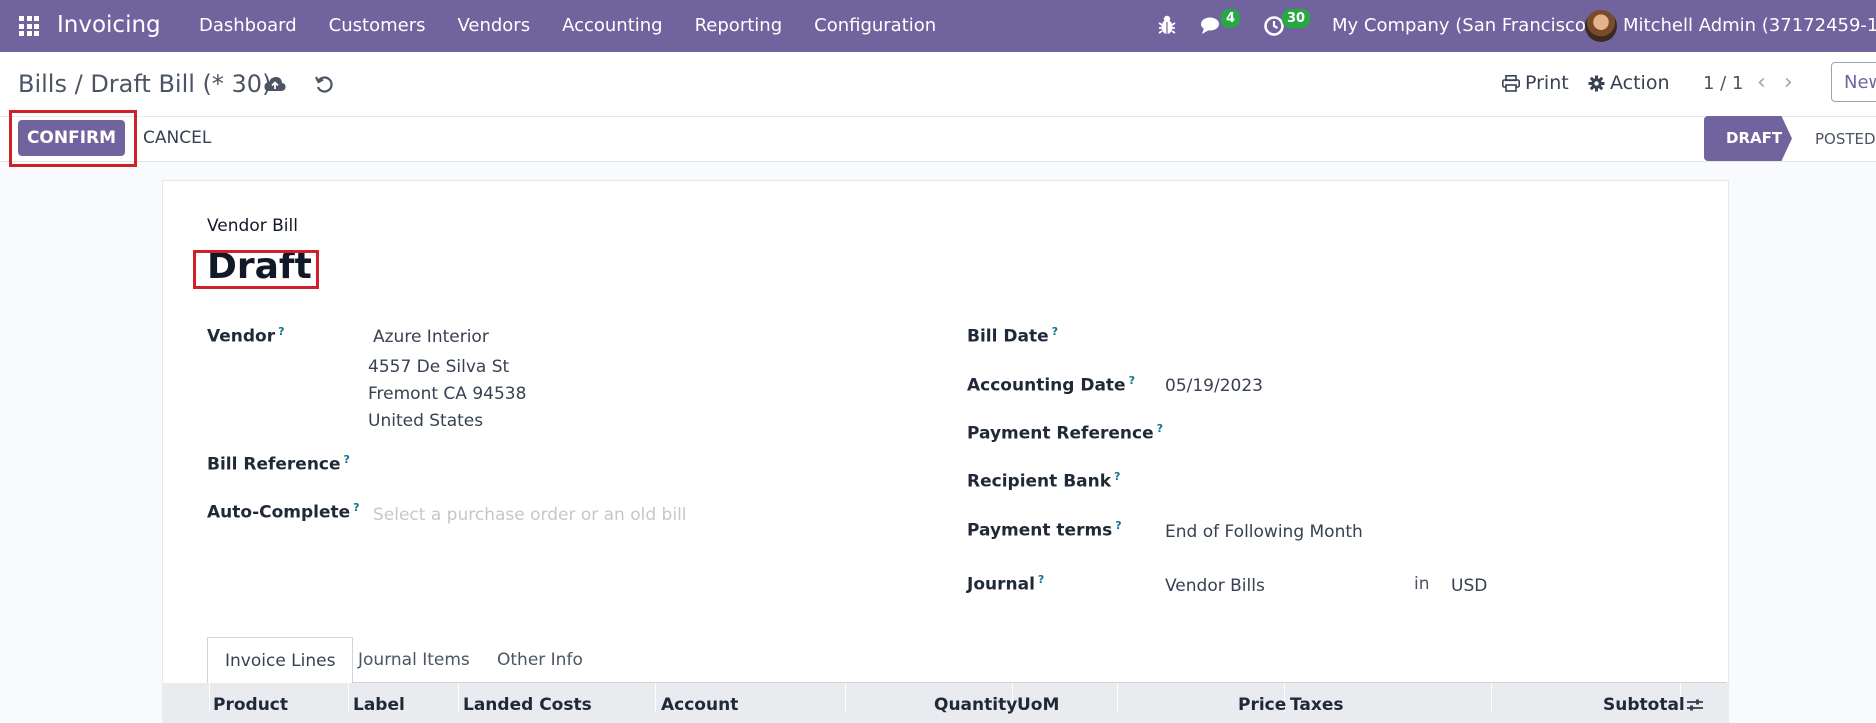 The width and height of the screenshot is (1876, 723). I want to click on new-button: New, so click(1853, 82).